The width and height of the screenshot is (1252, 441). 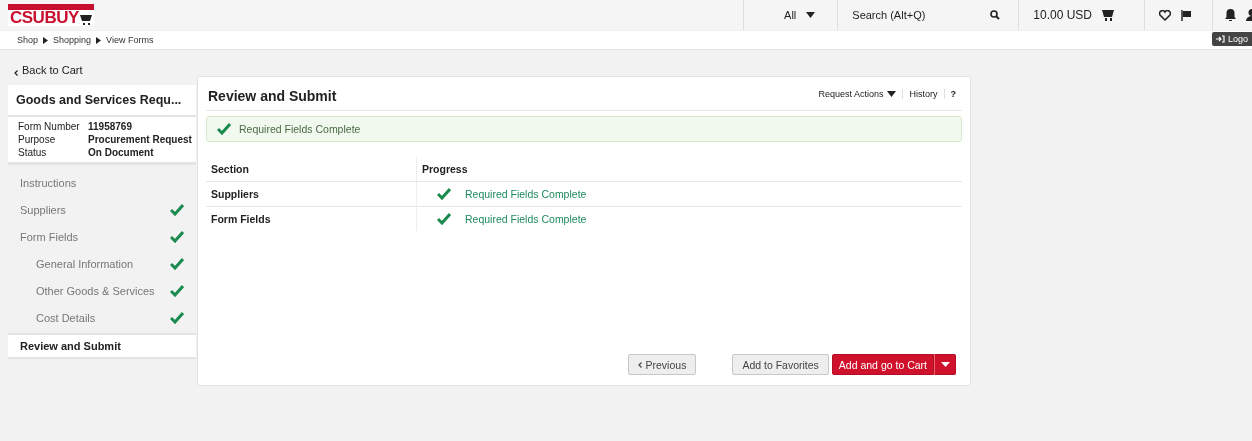 What do you see at coordinates (311, 194) in the screenshot?
I see `table-cell: Suppliers` at bounding box center [311, 194].